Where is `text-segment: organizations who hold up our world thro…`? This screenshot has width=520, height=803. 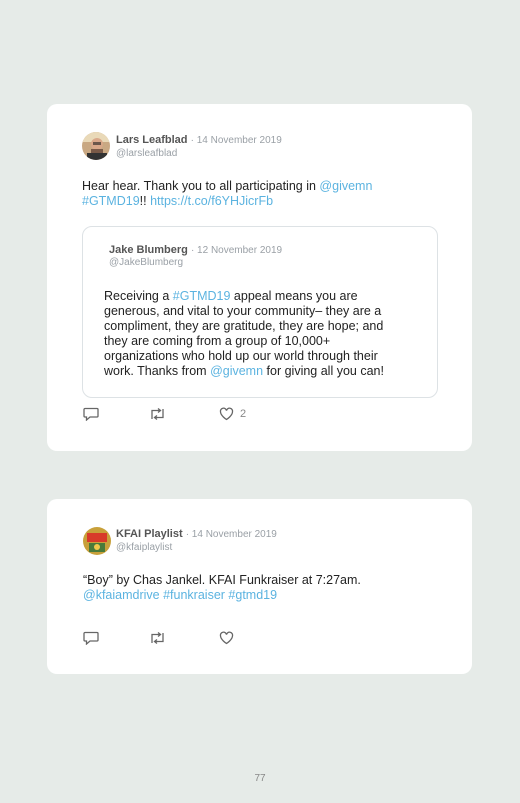
text-segment: organizations who hold up our world thro… is located at coordinates (241, 356).